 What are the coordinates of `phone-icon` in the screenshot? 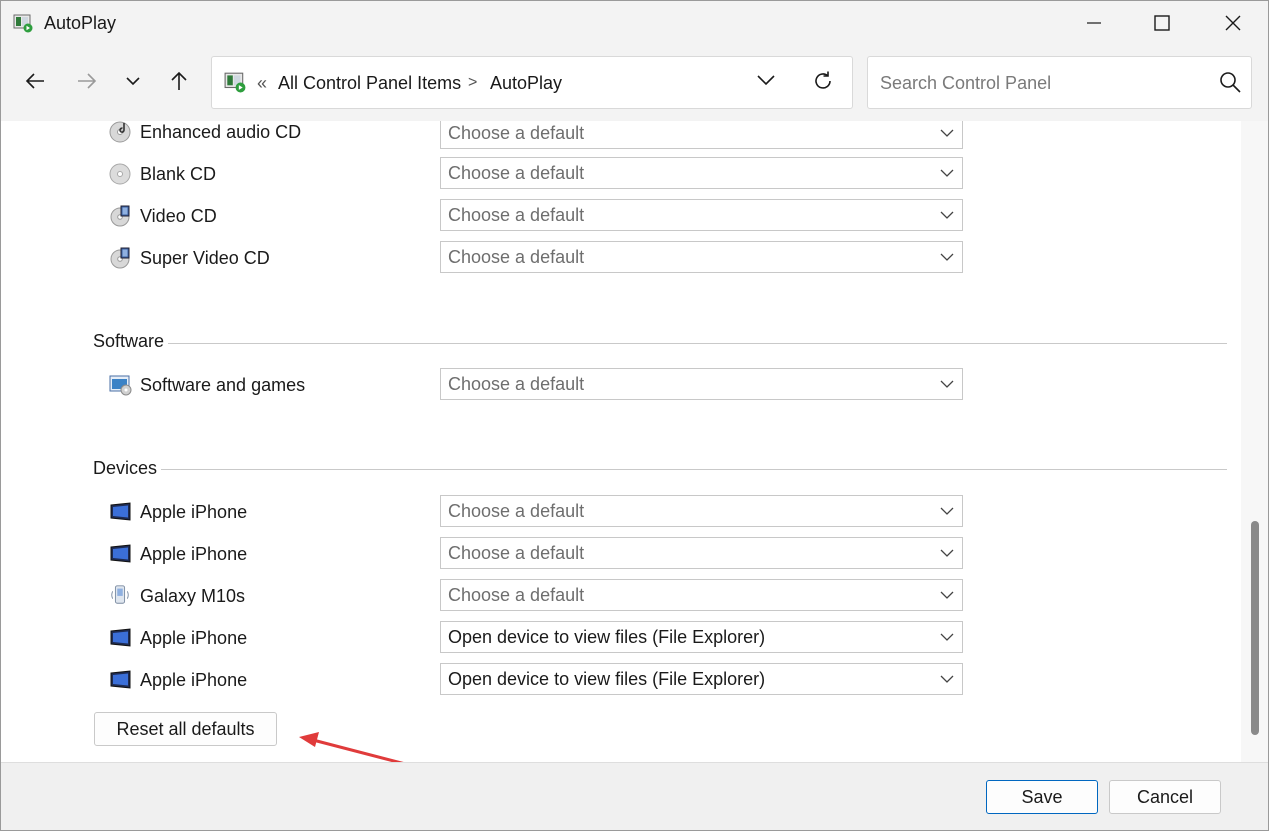 It's located at (120, 594).